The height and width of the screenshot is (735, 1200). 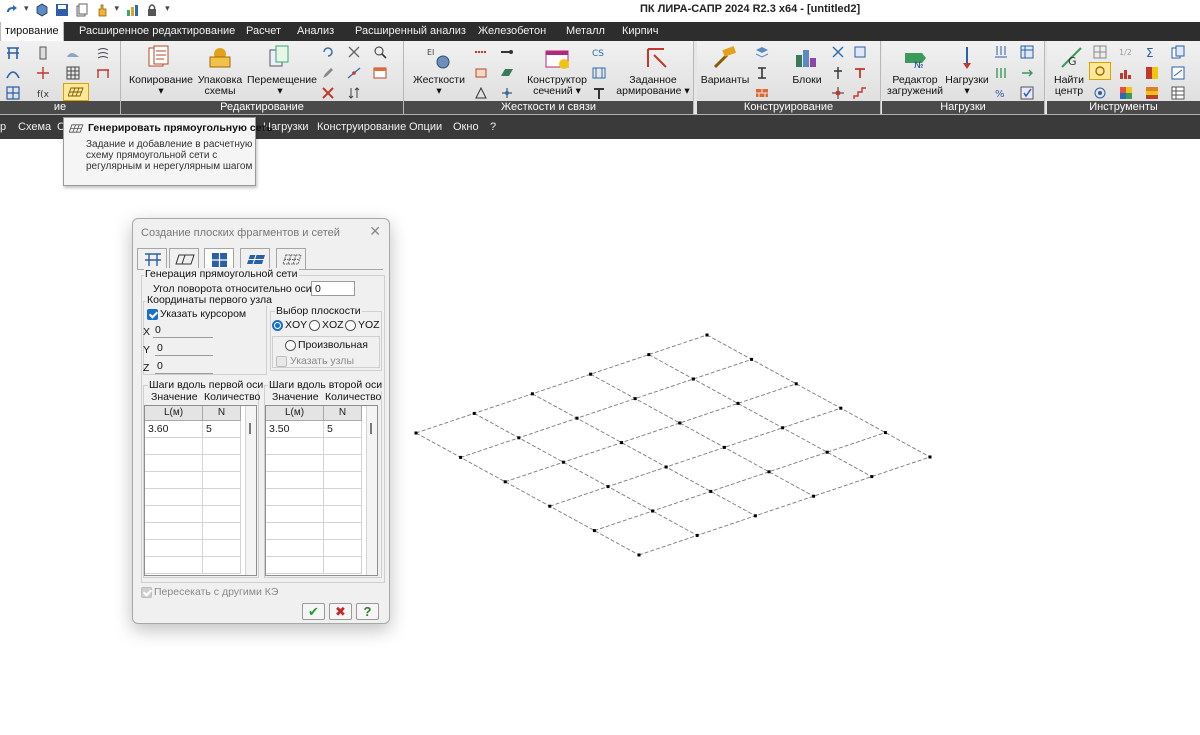 What do you see at coordinates (291, 258) in the screenshot?
I see `tab-irregular-grid` at bounding box center [291, 258].